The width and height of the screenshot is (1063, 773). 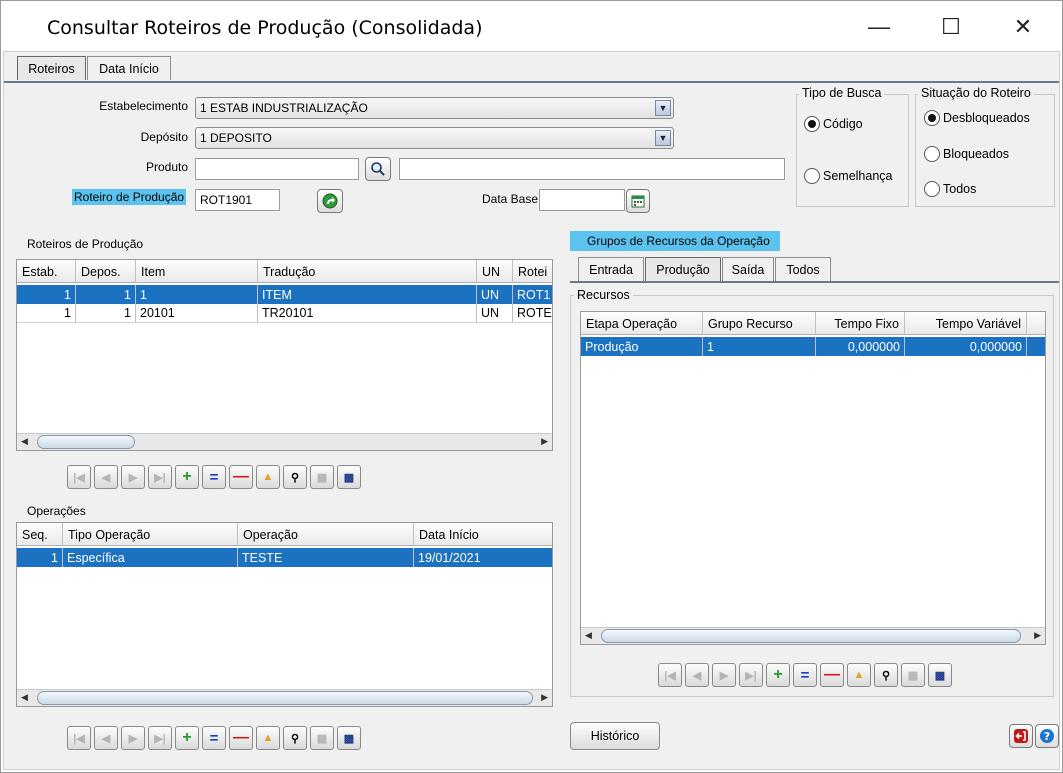 What do you see at coordinates (378, 169) in the screenshot?
I see `search-icon` at bounding box center [378, 169].